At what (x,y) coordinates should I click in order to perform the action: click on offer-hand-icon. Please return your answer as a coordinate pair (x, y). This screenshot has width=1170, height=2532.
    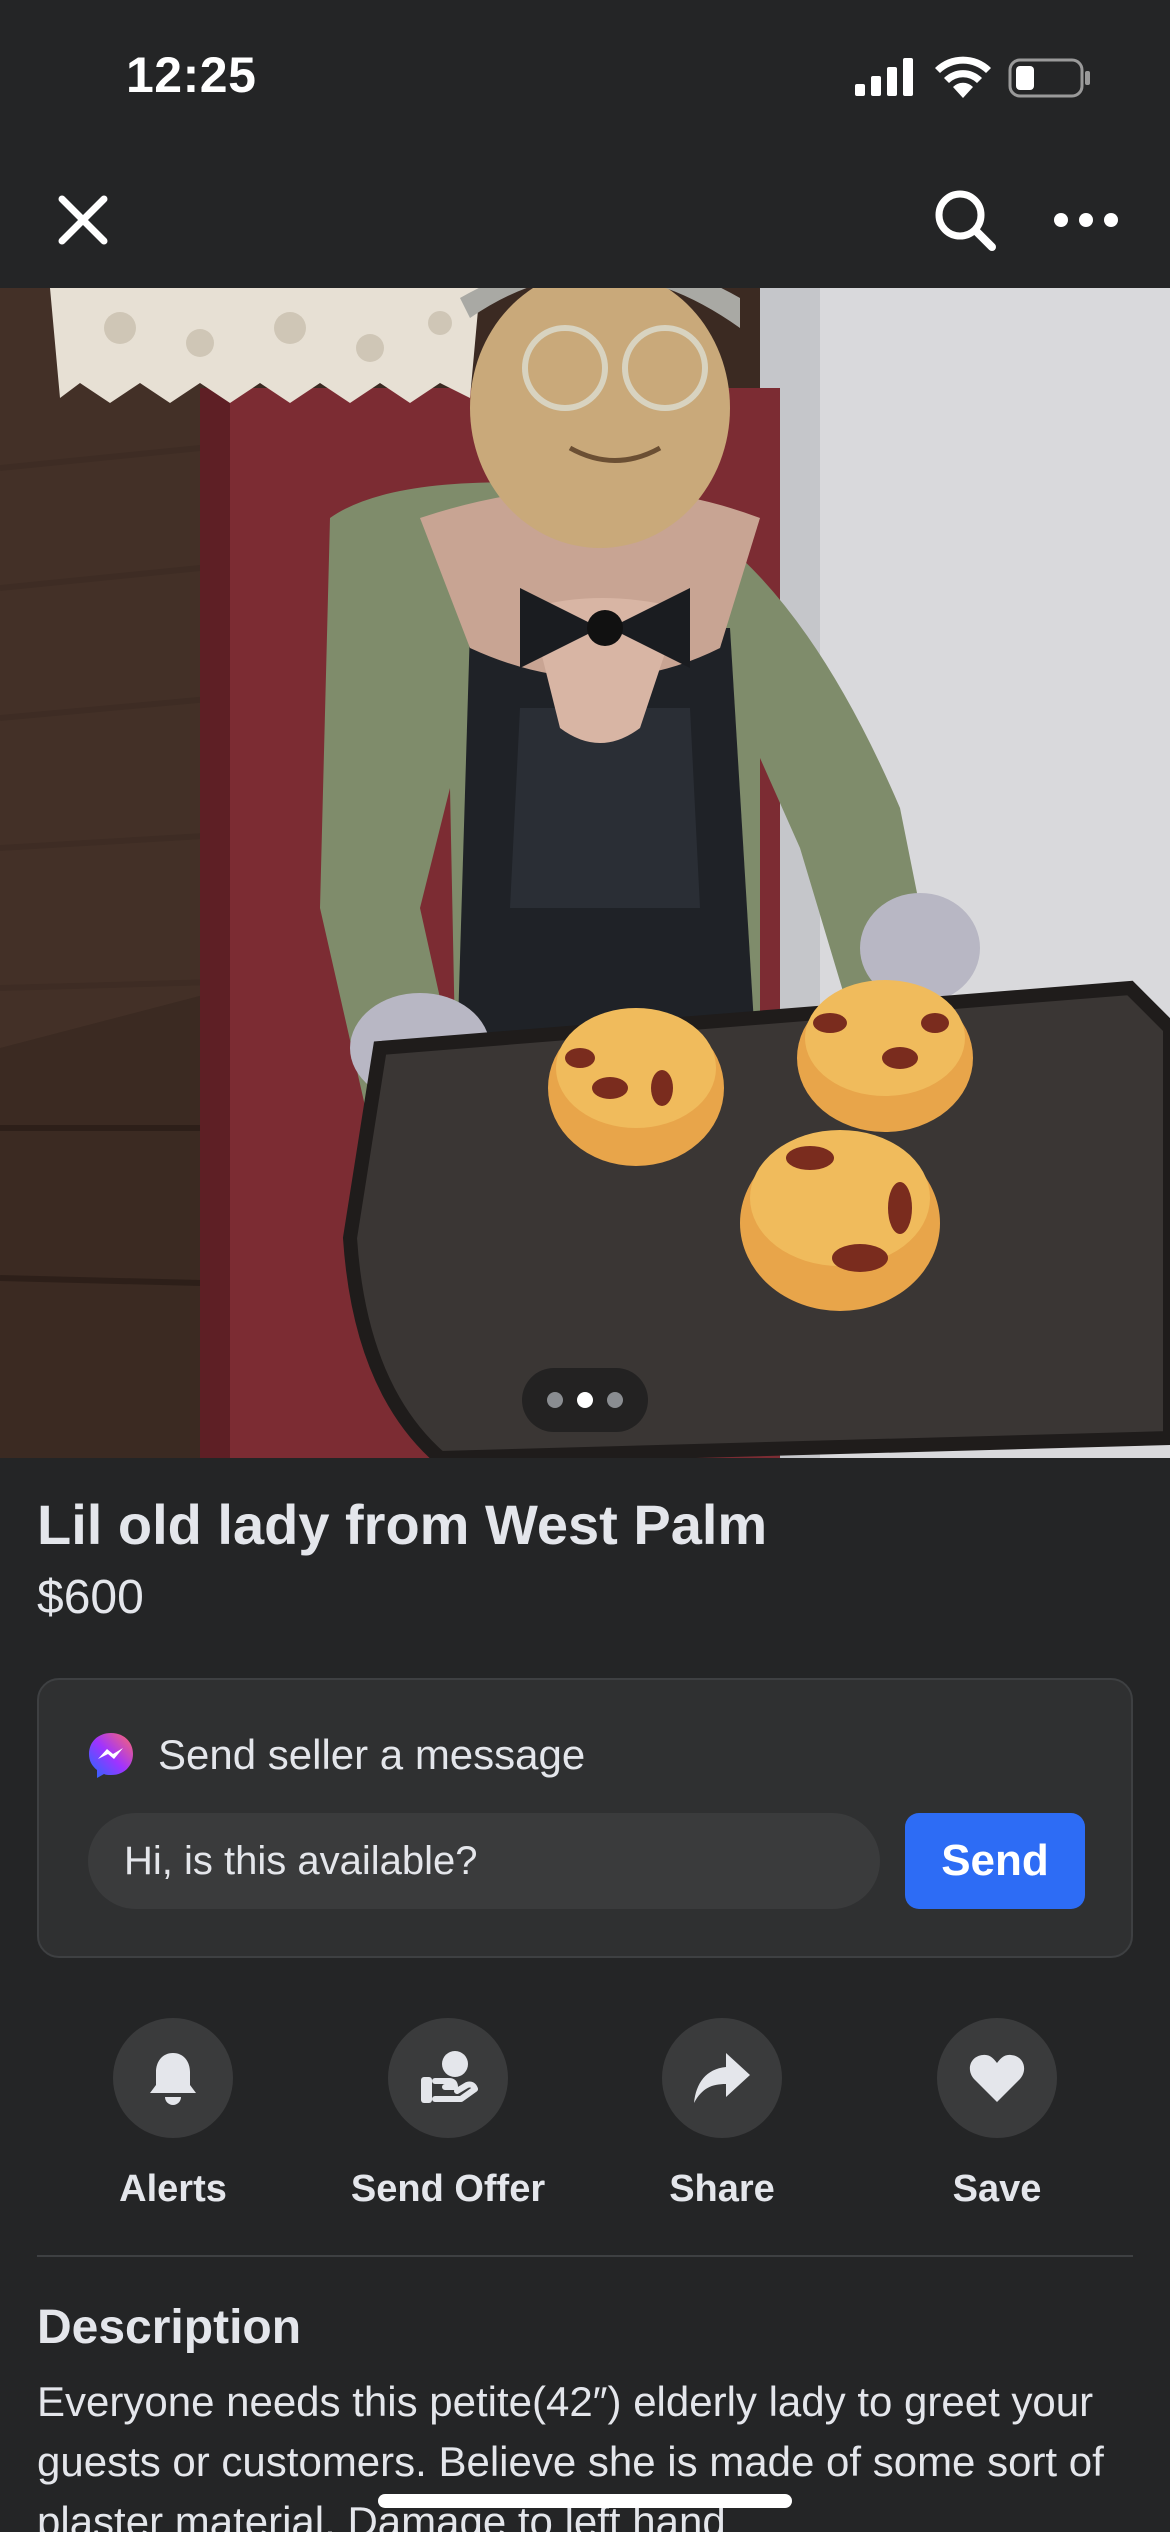
    Looking at the image, I should click on (449, 2077).